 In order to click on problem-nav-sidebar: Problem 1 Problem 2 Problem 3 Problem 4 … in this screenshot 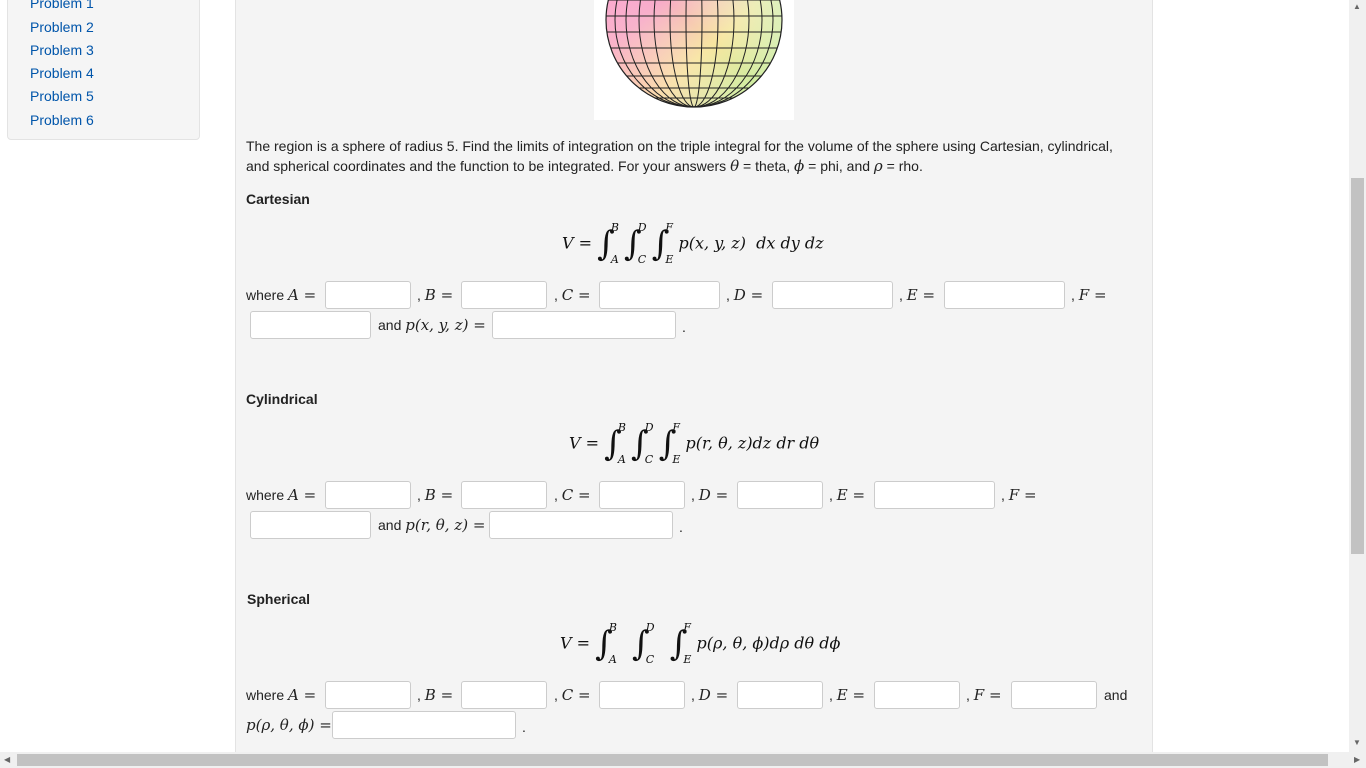, I will do `click(103, 70)`.